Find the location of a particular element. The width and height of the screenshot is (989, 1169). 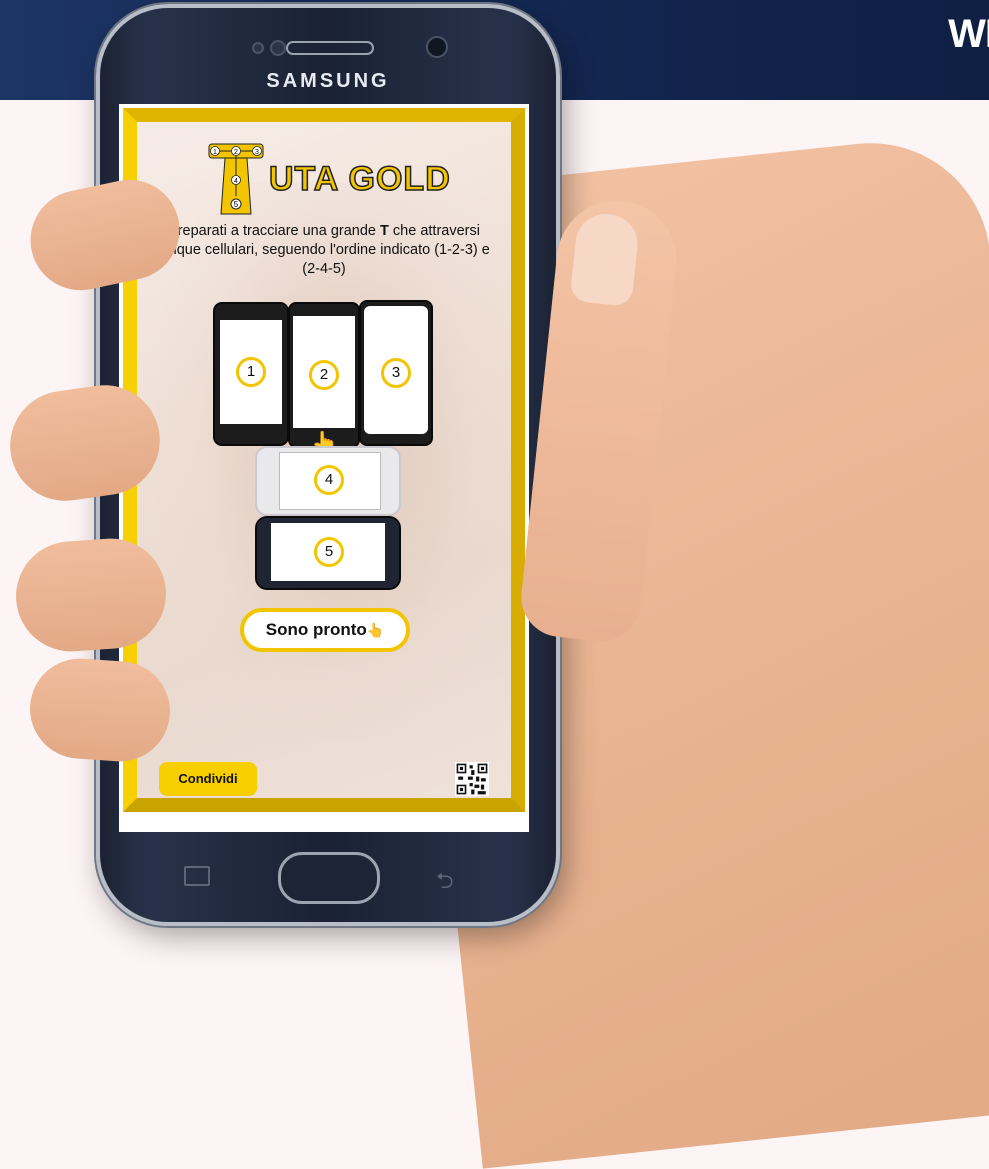

recent-apps-icon is located at coordinates (197, 876).